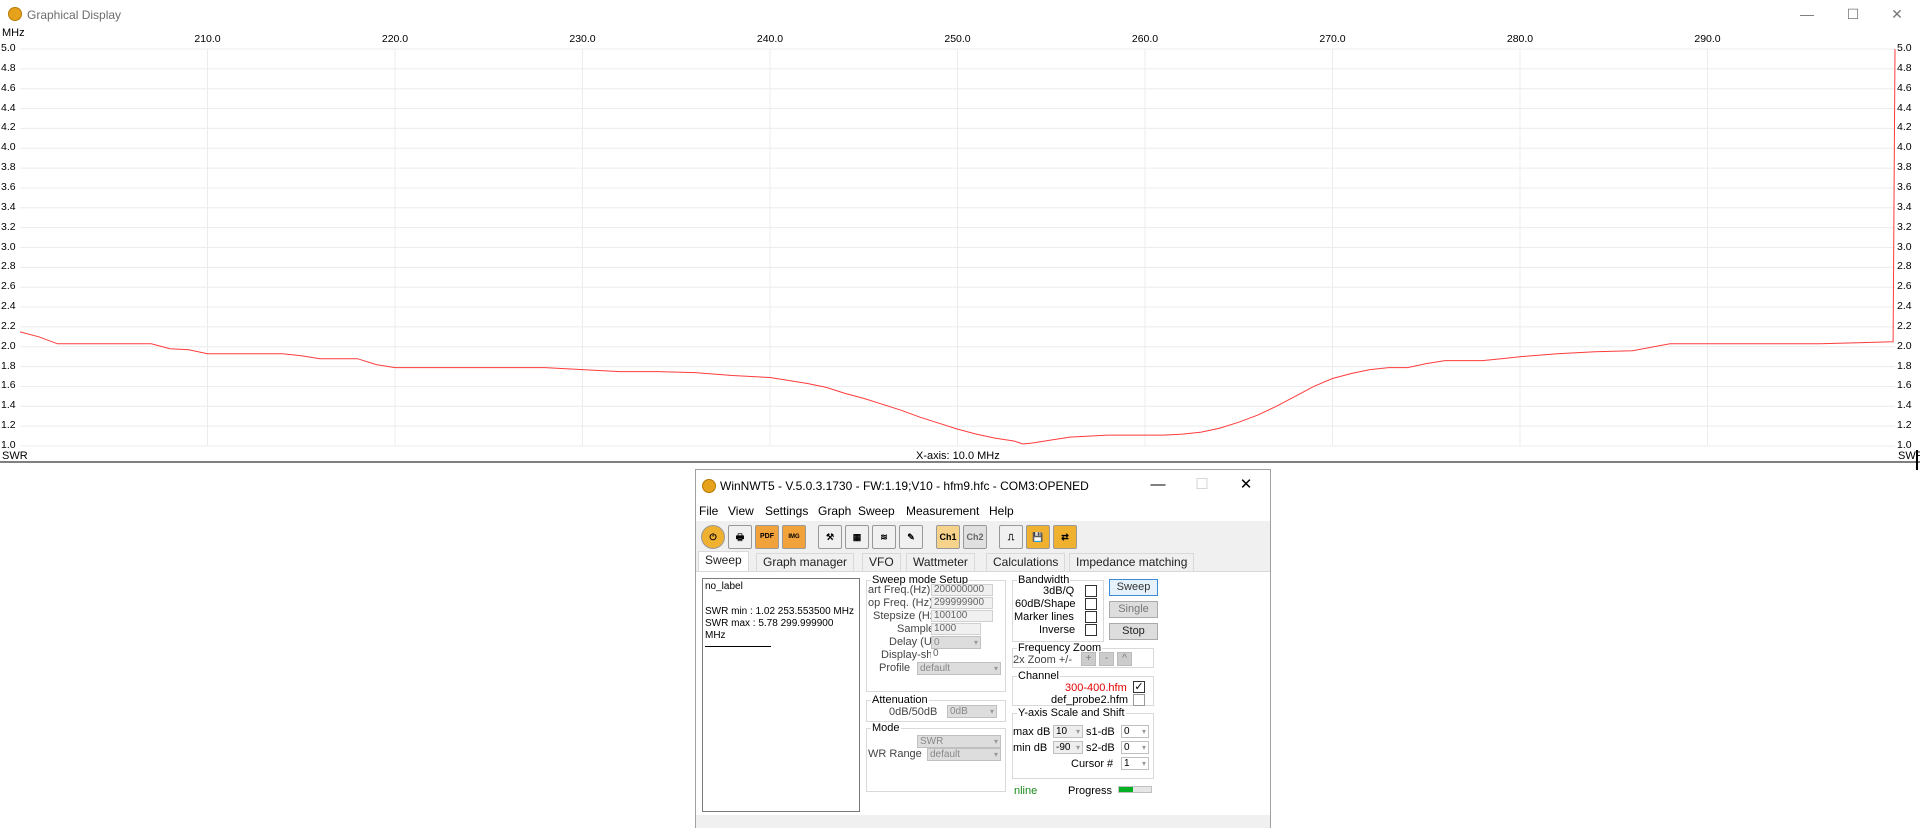 The width and height of the screenshot is (1920, 828). I want to click on tab-wattmeter: Wattmeter, so click(940, 562).